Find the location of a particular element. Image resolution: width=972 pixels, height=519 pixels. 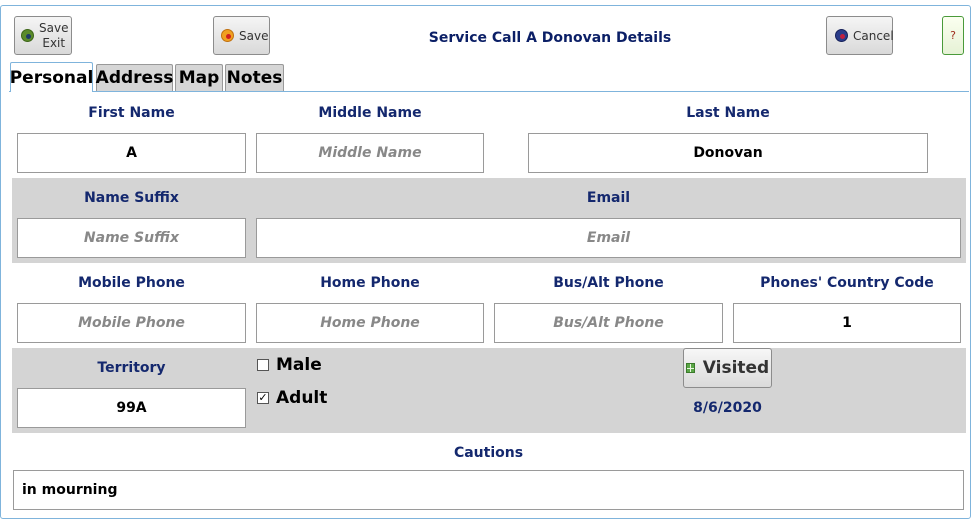

mobile-phone-field: Mobile Phone is located at coordinates (131, 323).